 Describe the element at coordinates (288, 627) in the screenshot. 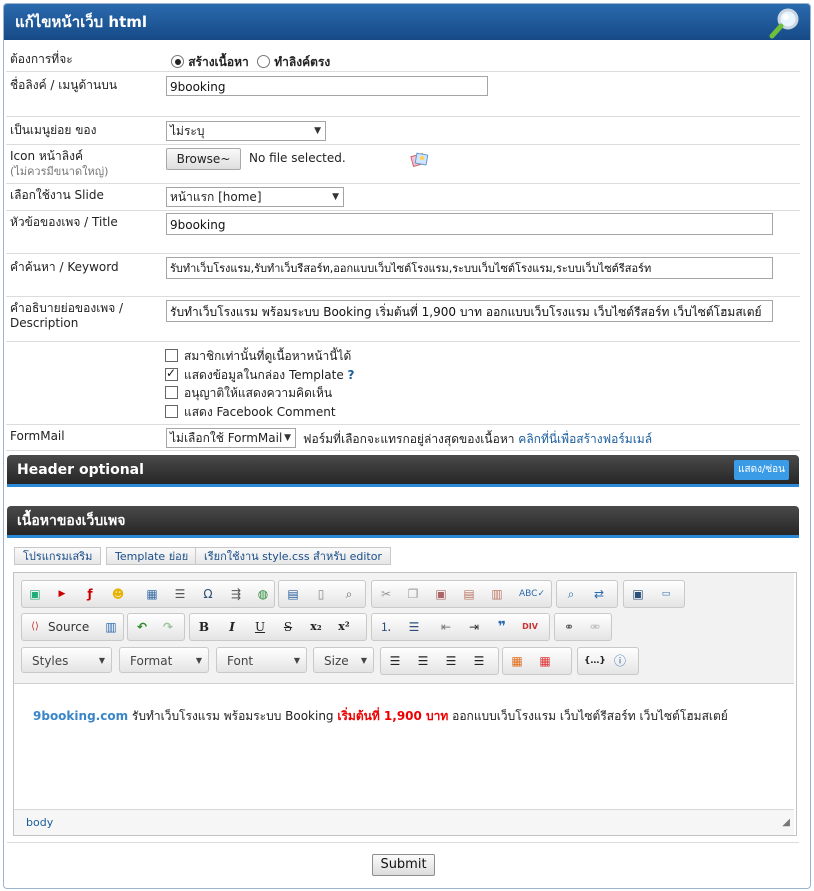

I see `strike-icon: S` at that location.